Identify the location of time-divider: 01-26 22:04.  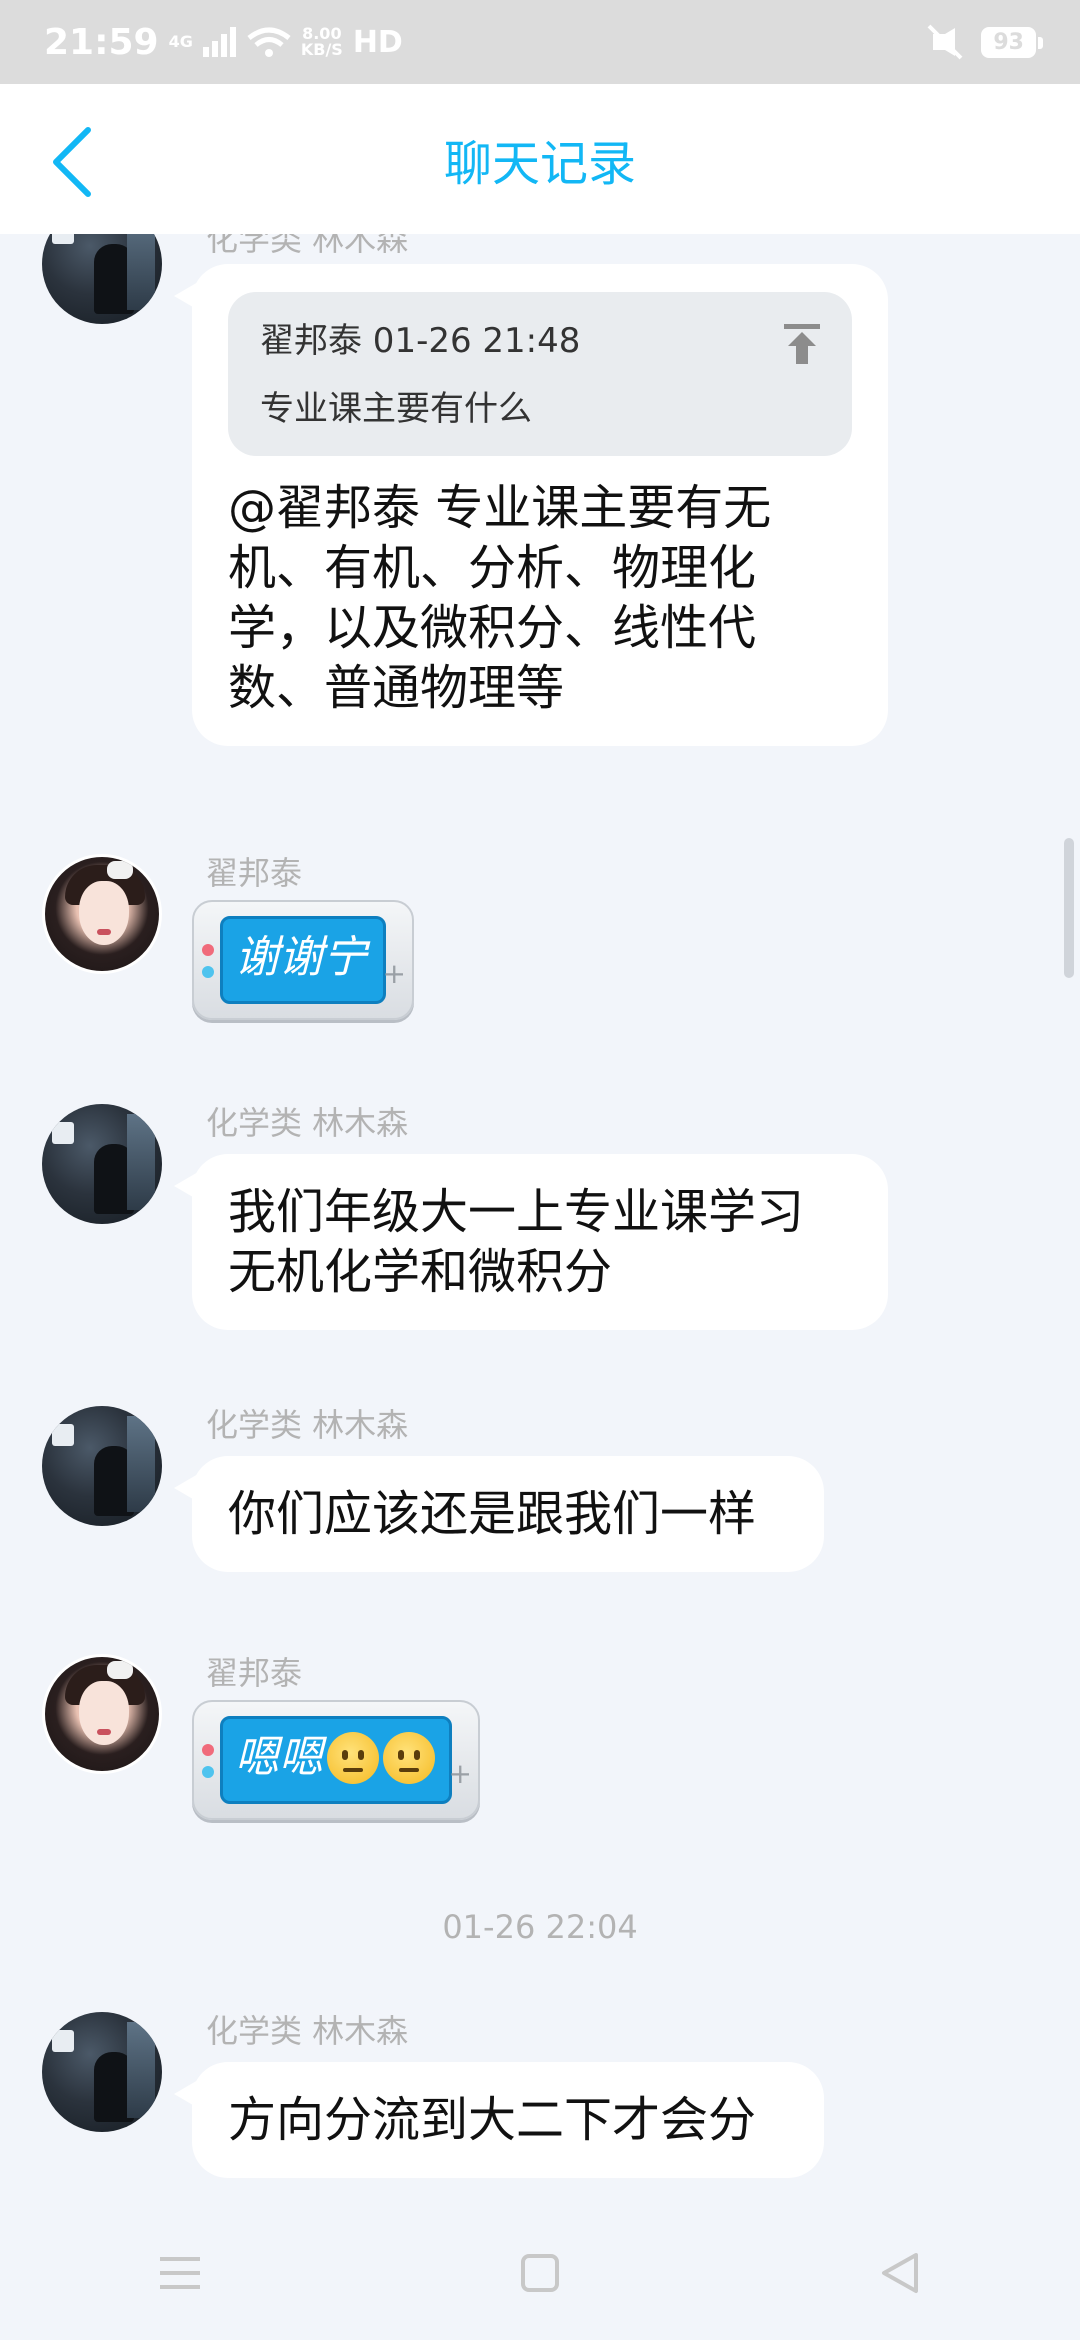
(540, 1927).